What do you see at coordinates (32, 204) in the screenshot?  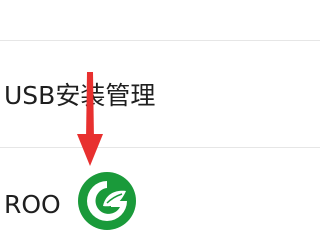 I see `root-item-label: ROO` at bounding box center [32, 204].